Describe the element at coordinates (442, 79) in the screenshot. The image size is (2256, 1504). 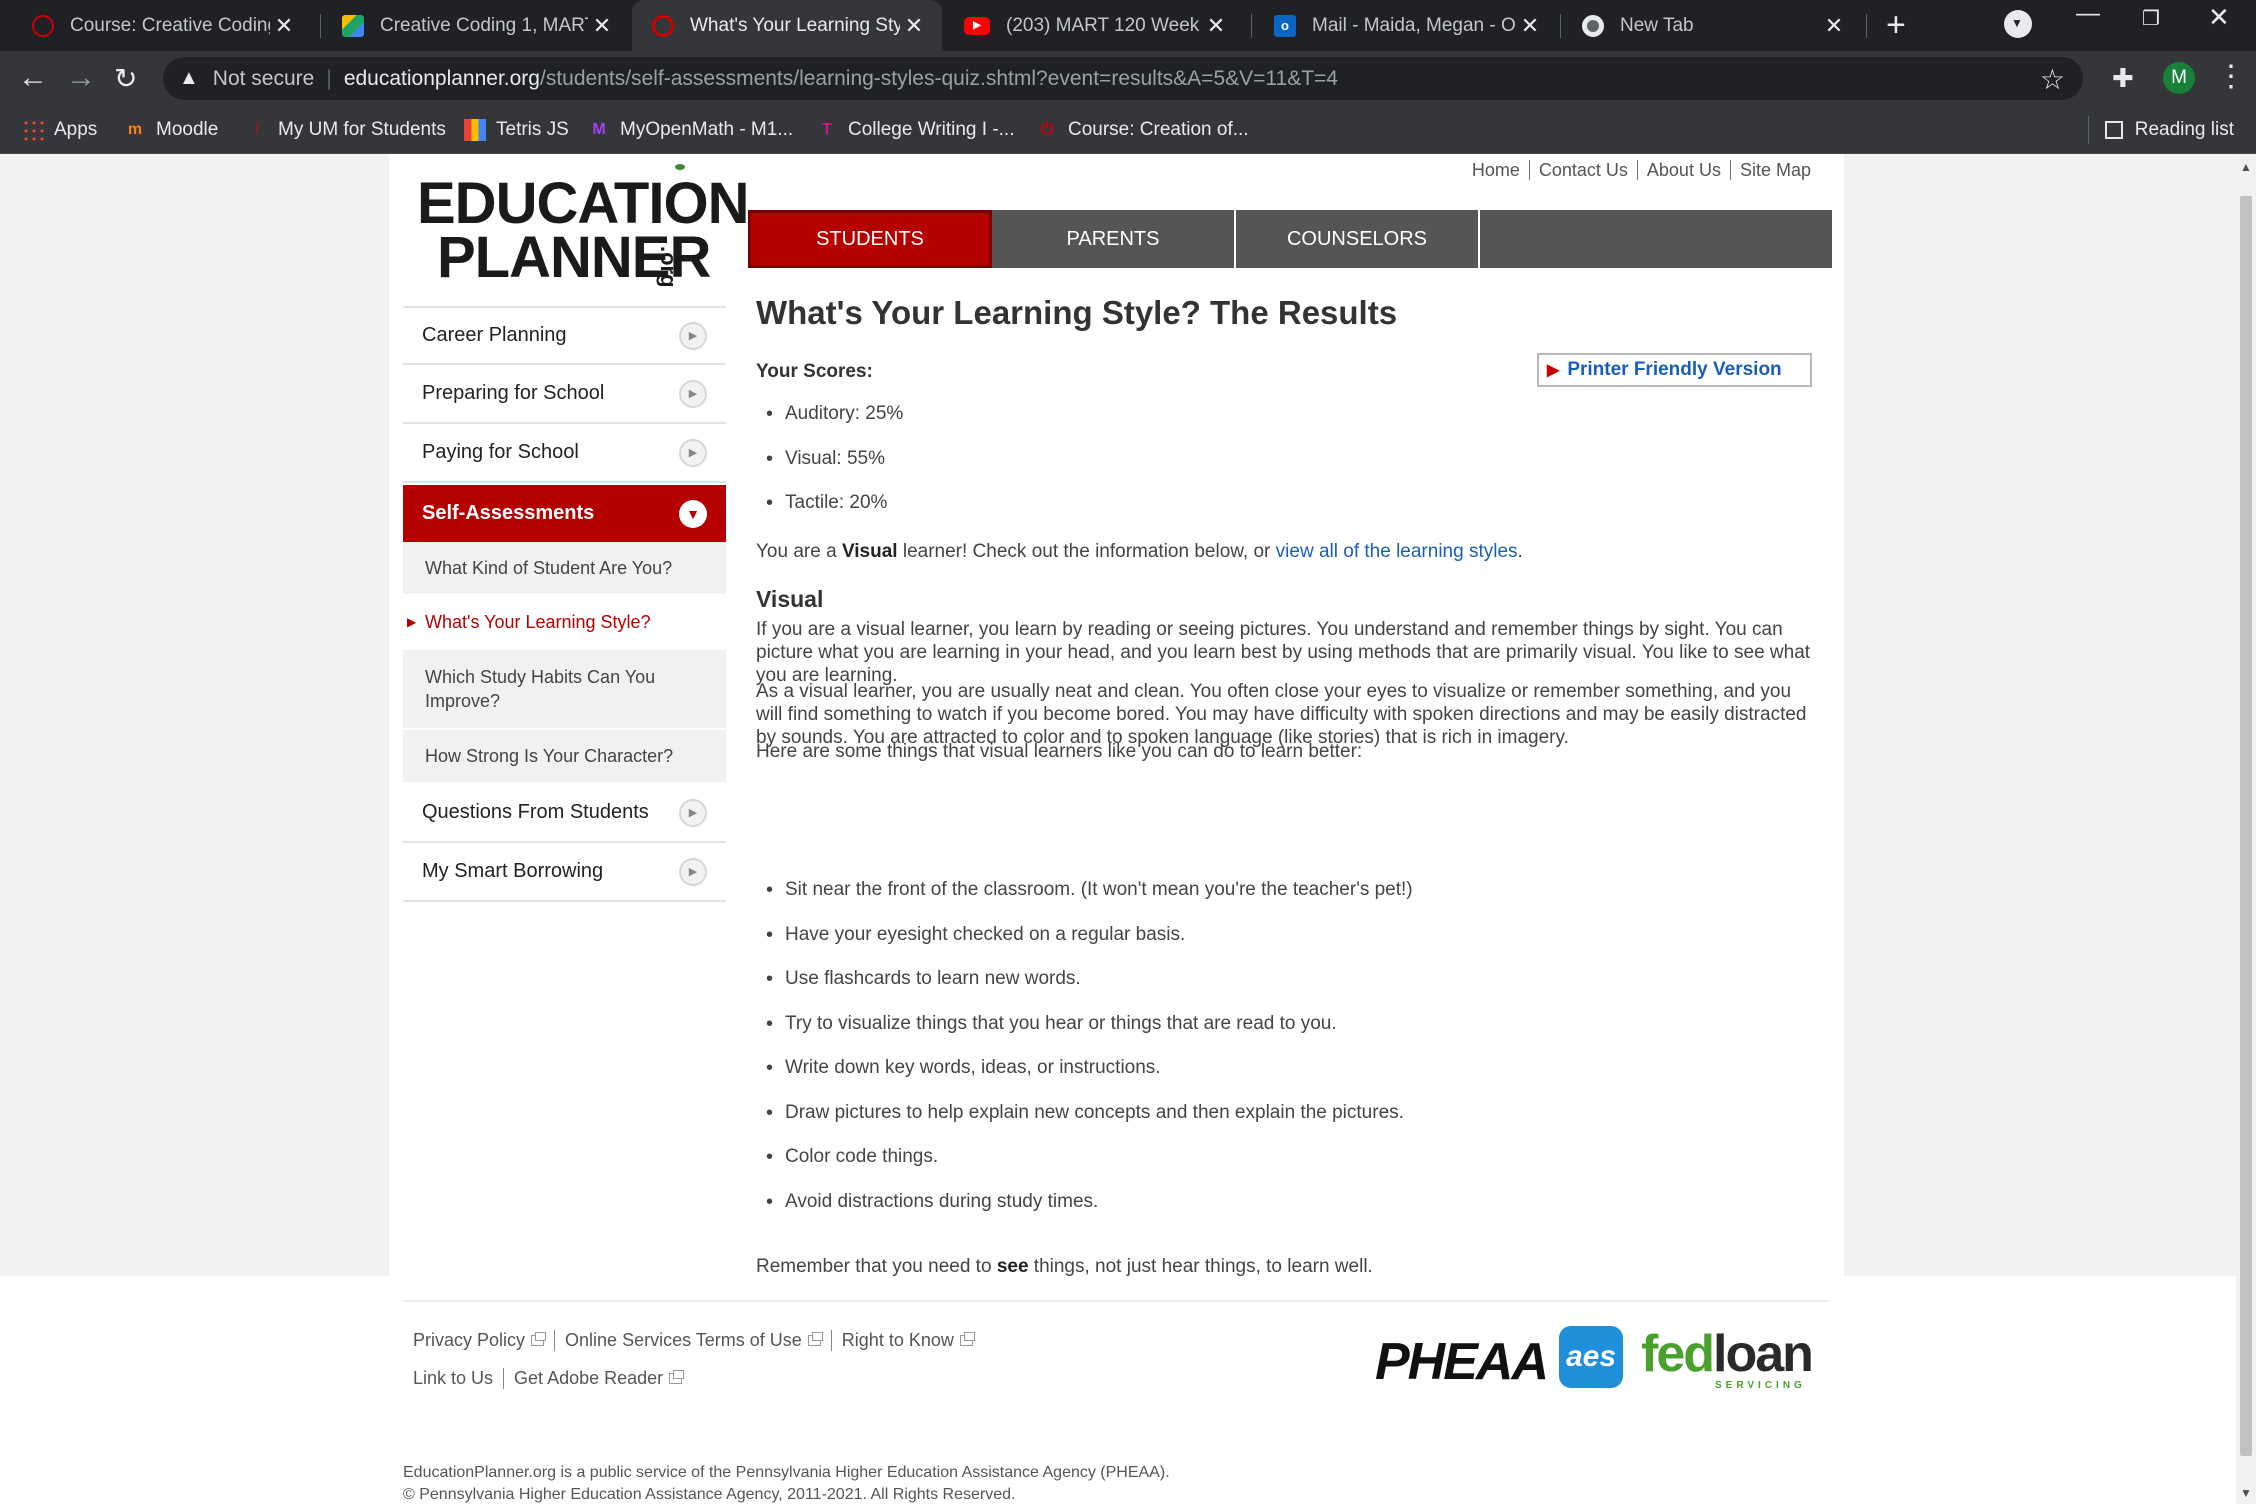
I see `url-host: educationplanner.org` at that location.